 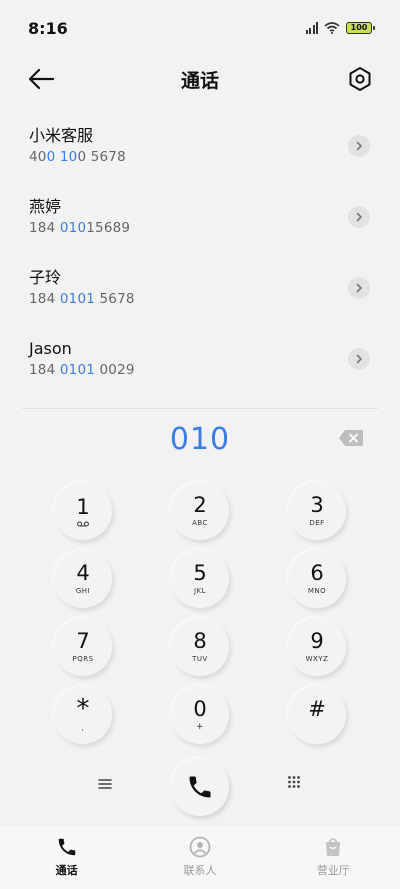 What do you see at coordinates (83, 511) in the screenshot?
I see `key-1: 1` at bounding box center [83, 511].